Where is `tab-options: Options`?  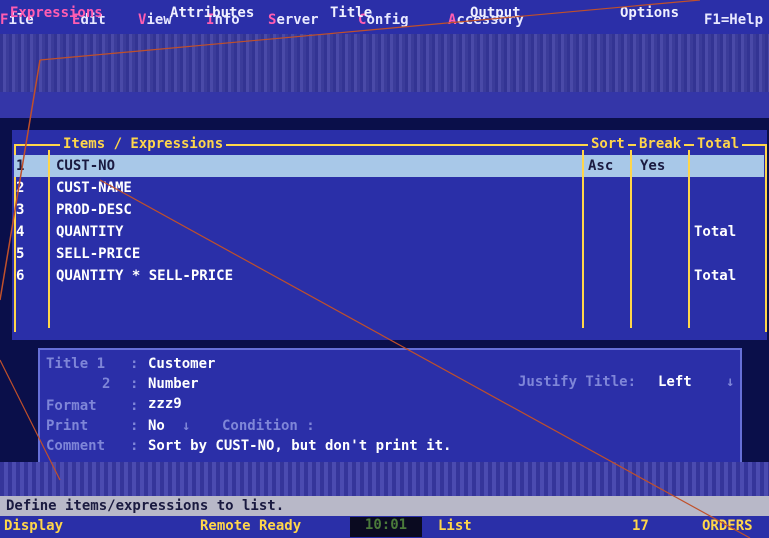 tab-options: Options is located at coordinates (649, 13).